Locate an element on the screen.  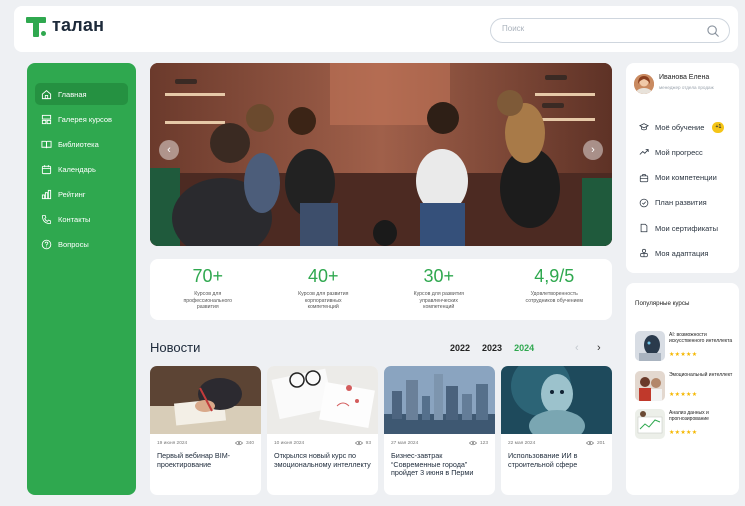
logo-text: талан is located at coordinates (78, 24).